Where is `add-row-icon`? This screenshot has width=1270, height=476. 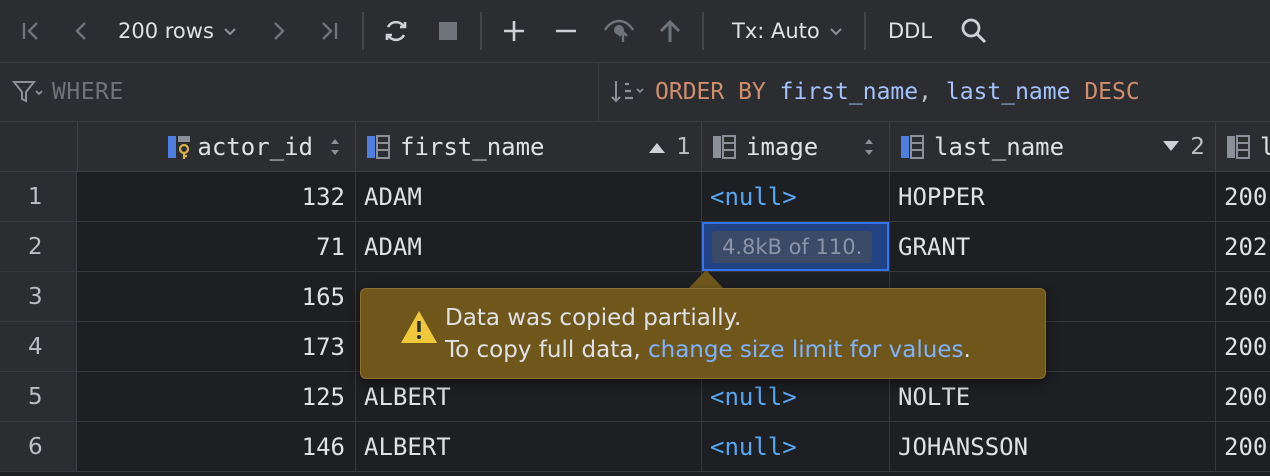 add-row-icon is located at coordinates (514, 31).